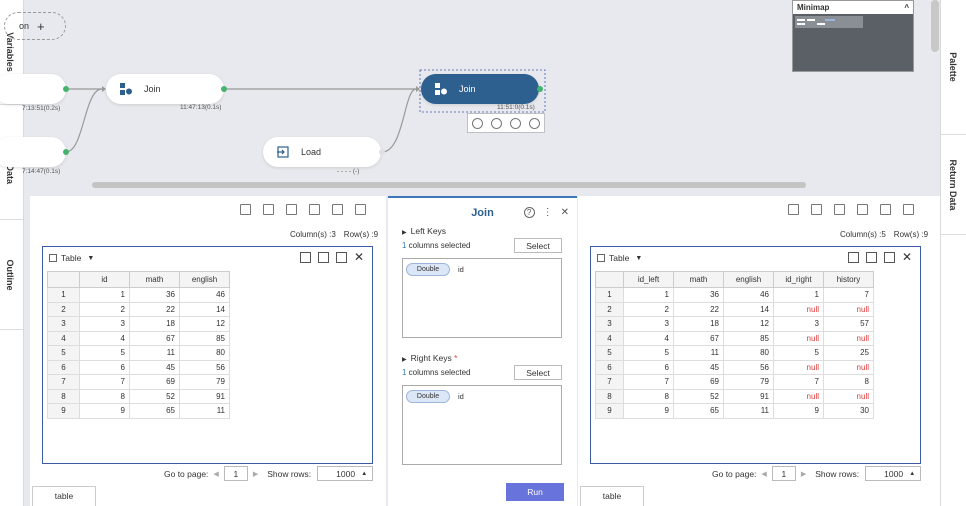 The height and width of the screenshot is (506, 966). I want to click on node-join-1: Join, so click(165, 89).